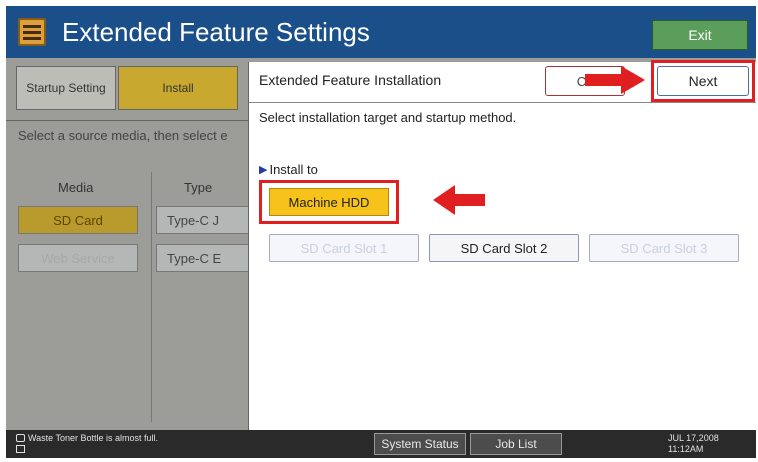  I want to click on tab-startup-setting: Startup Setting, so click(66, 88).